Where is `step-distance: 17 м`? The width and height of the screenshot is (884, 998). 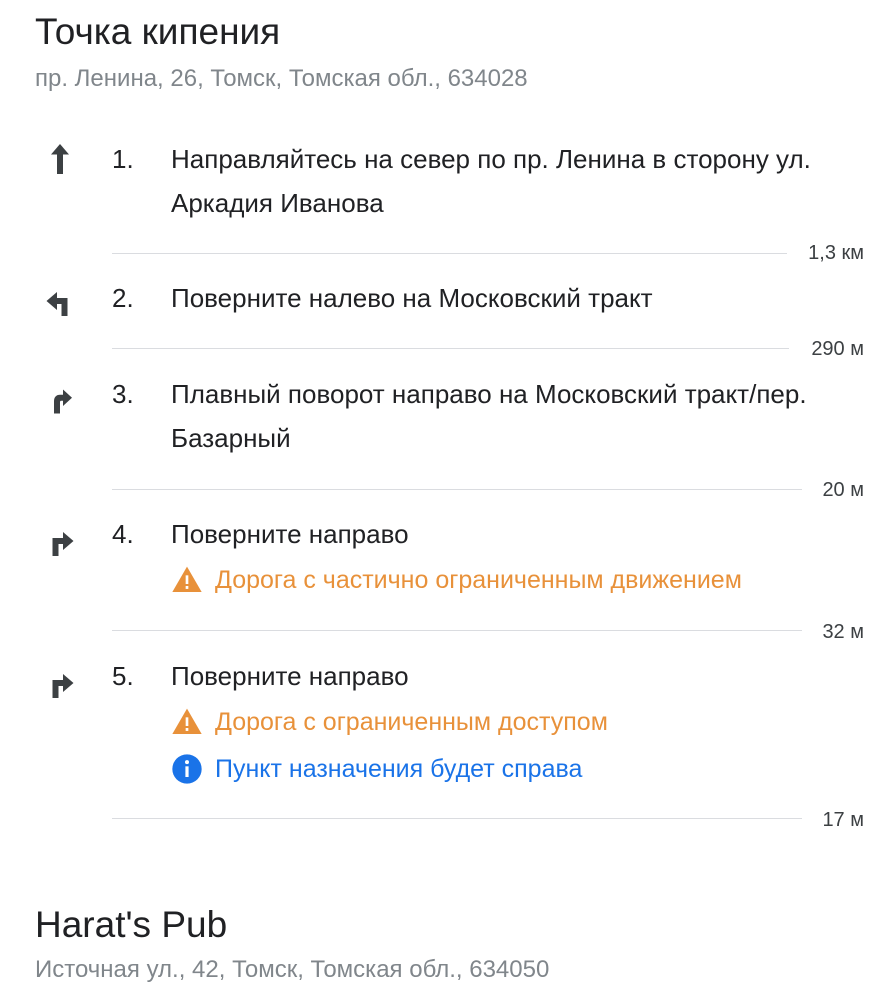 step-distance: 17 м is located at coordinates (843, 820).